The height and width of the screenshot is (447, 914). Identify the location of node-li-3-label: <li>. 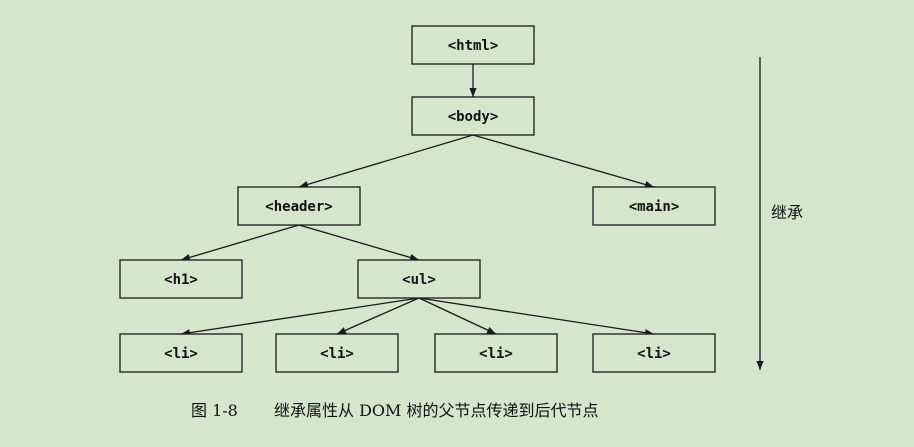
(496, 354).